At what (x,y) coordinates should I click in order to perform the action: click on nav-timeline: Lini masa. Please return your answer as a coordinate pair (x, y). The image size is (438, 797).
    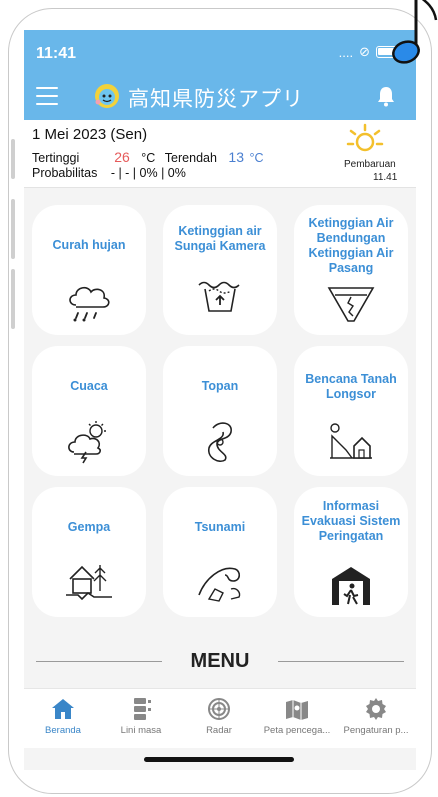
    Looking at the image, I should click on (141, 716).